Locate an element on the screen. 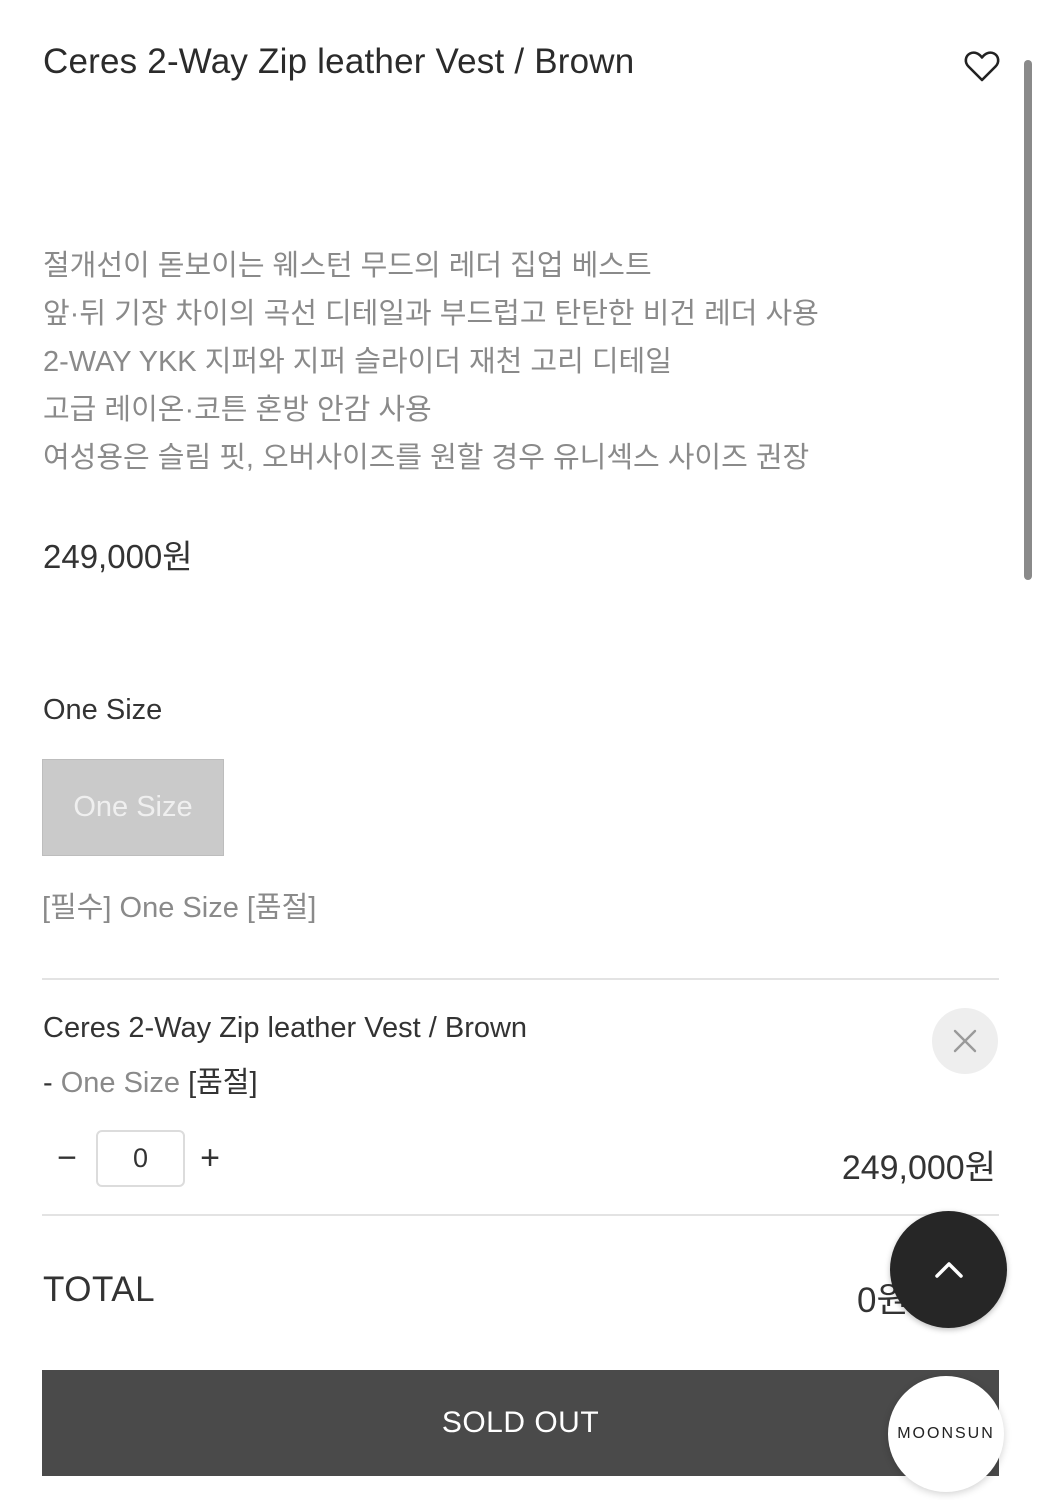  brand-chat-badge: MOONSUN is located at coordinates (946, 1434).